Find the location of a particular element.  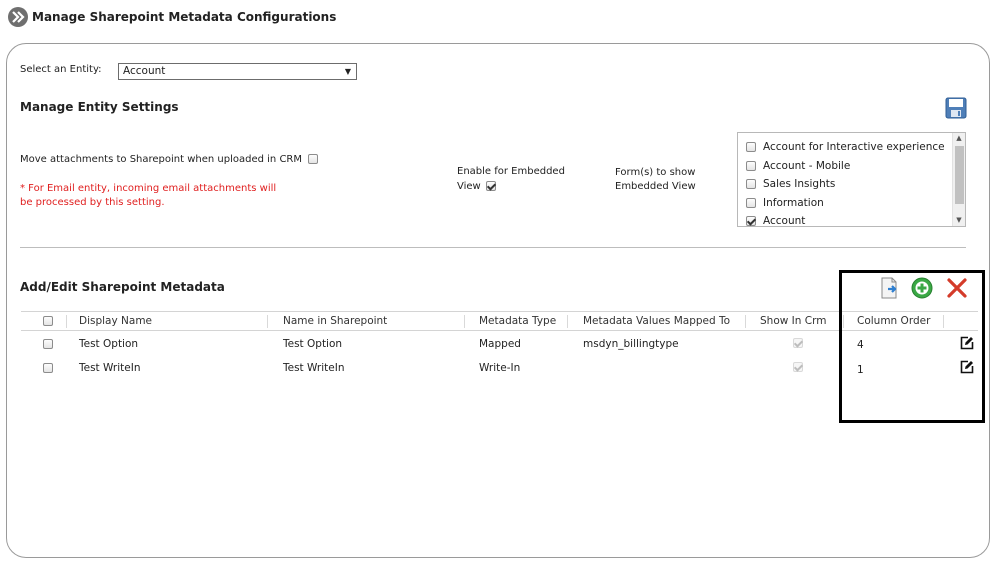

double-chevron-icon is located at coordinates (18, 17).